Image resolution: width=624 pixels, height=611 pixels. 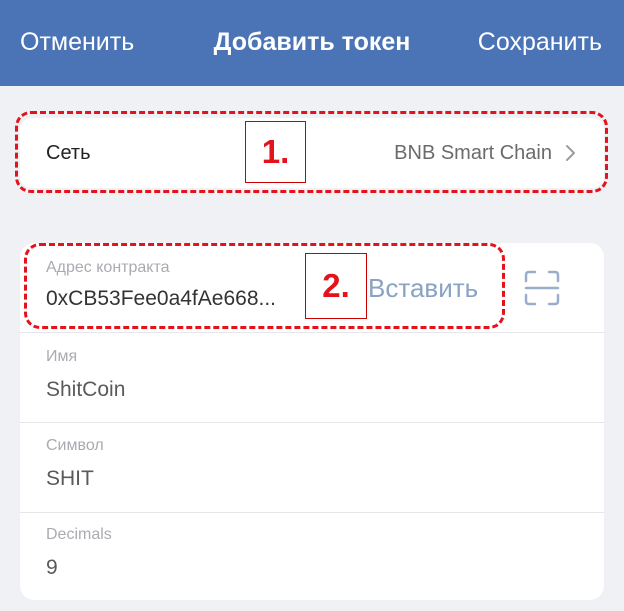 What do you see at coordinates (52, 568) in the screenshot?
I see `decimals-input: 9` at bounding box center [52, 568].